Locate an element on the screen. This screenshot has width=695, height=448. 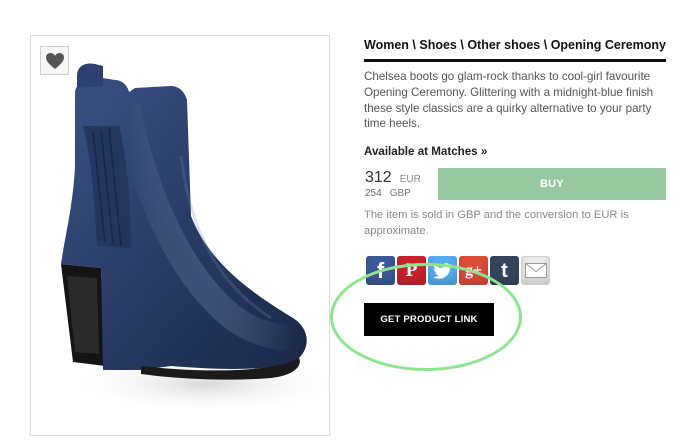
breadcrumb-brand: Opening Ceremony is located at coordinates (608, 45).